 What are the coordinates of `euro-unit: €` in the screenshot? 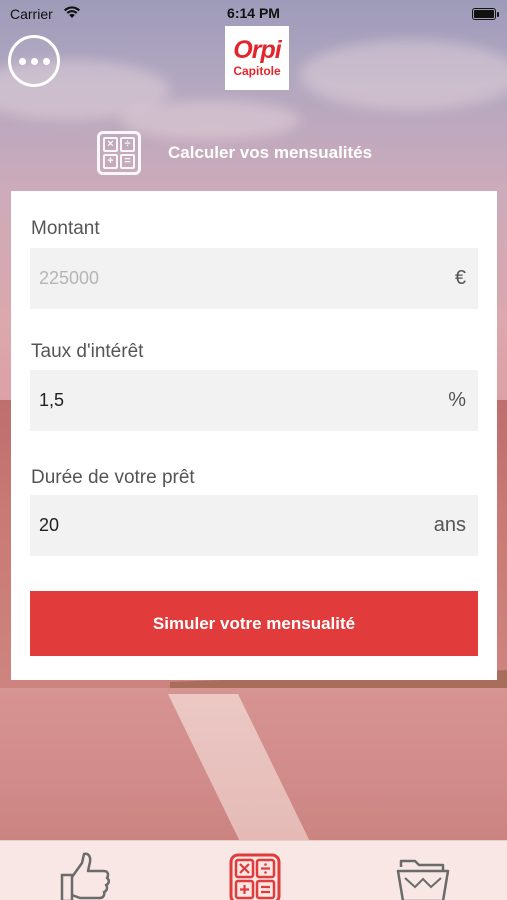 It's located at (460, 278).